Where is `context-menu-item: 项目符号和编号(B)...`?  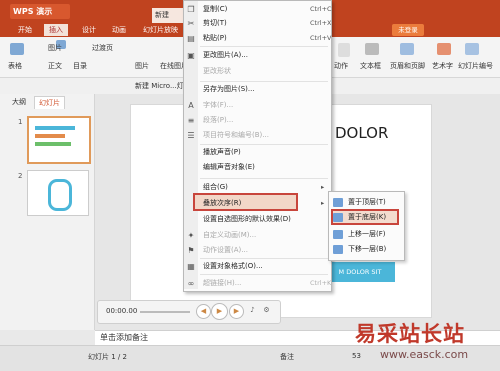 context-menu-item: 项目符号和编号(B)... is located at coordinates (236, 135).